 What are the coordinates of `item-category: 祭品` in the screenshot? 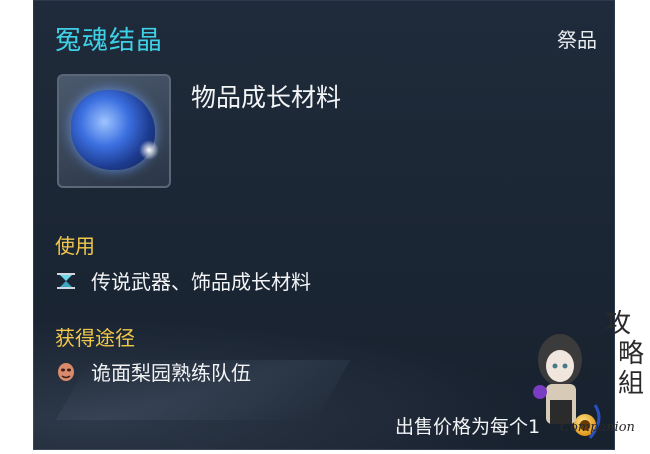 It's located at (577, 40).